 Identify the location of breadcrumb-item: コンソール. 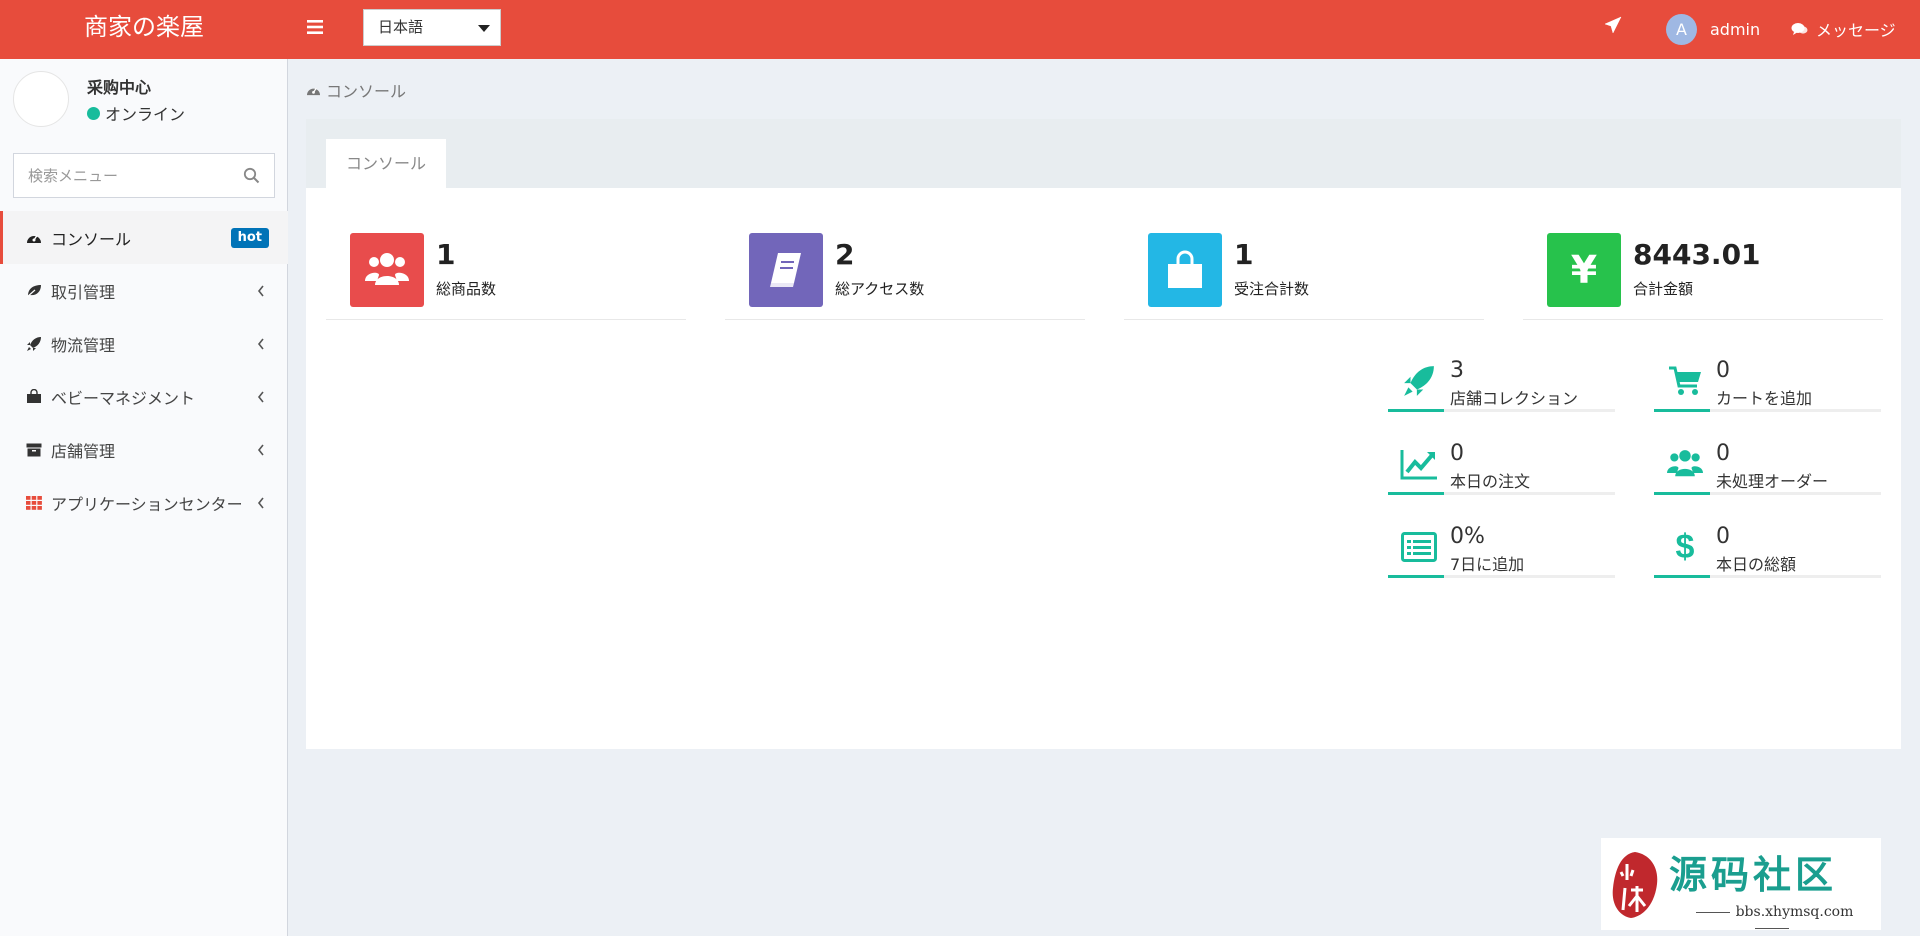
(366, 90).